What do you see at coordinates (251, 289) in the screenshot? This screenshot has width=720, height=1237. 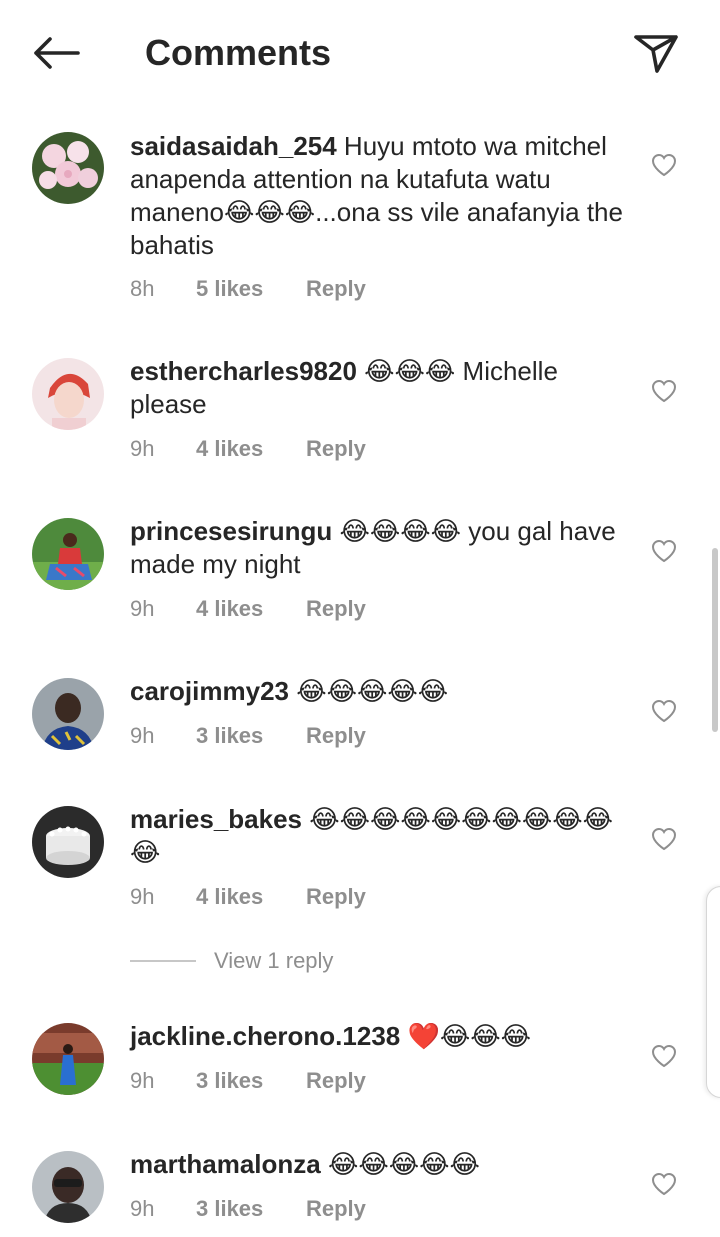 I see `likes-count: 5 likes` at bounding box center [251, 289].